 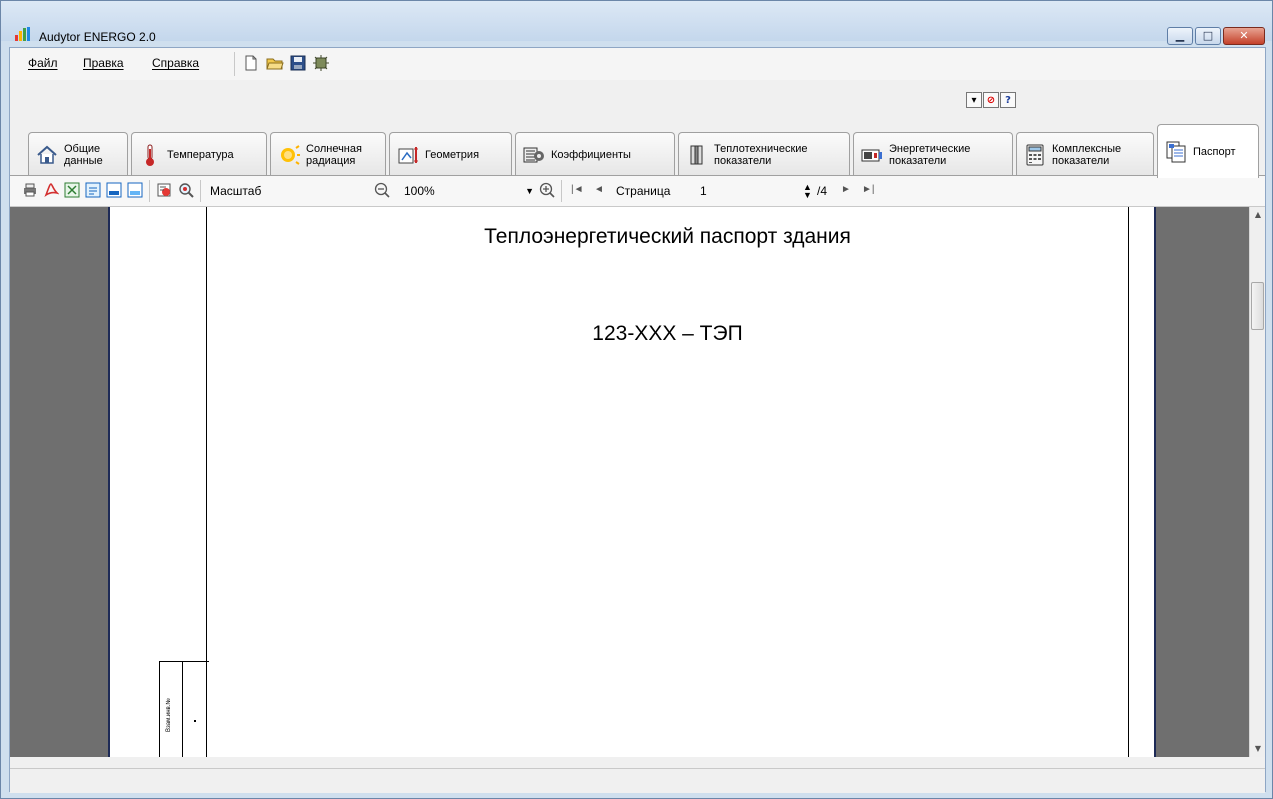 I want to click on pdf-export-icon, so click(x=51, y=190).